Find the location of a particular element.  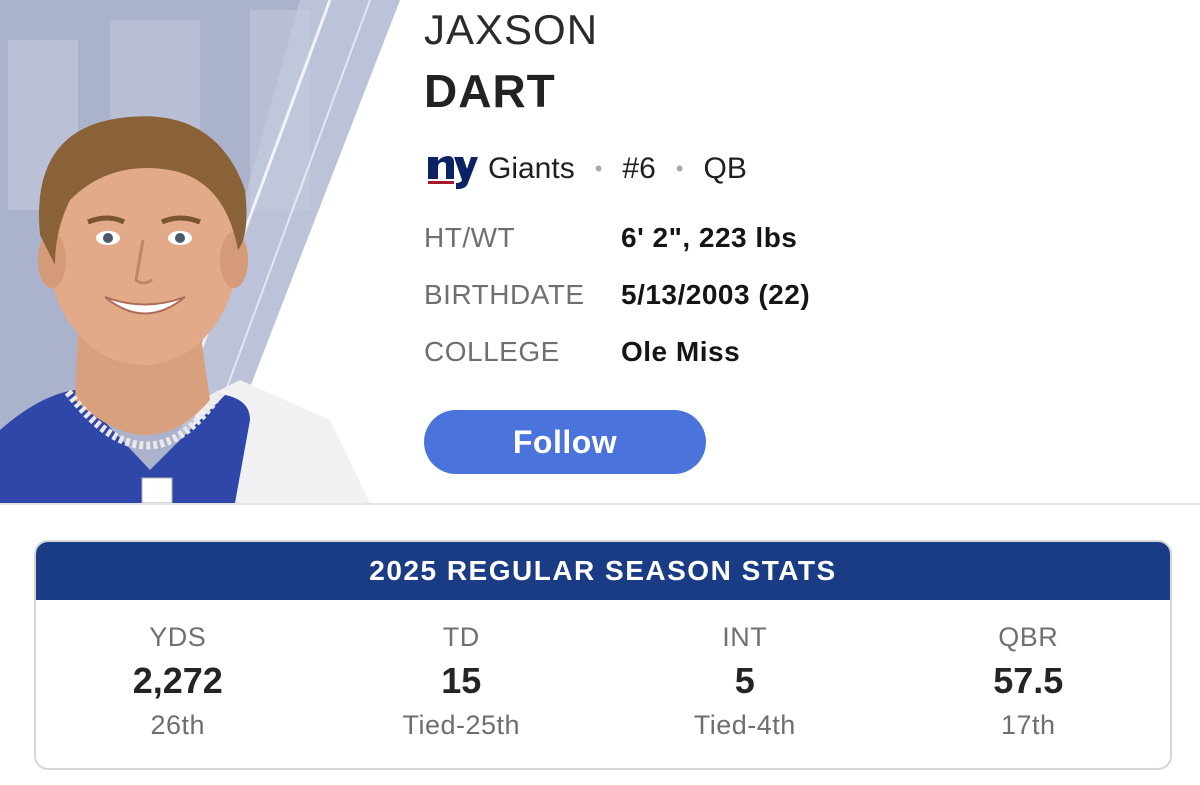

jersey-number: #6 is located at coordinates (639, 168).